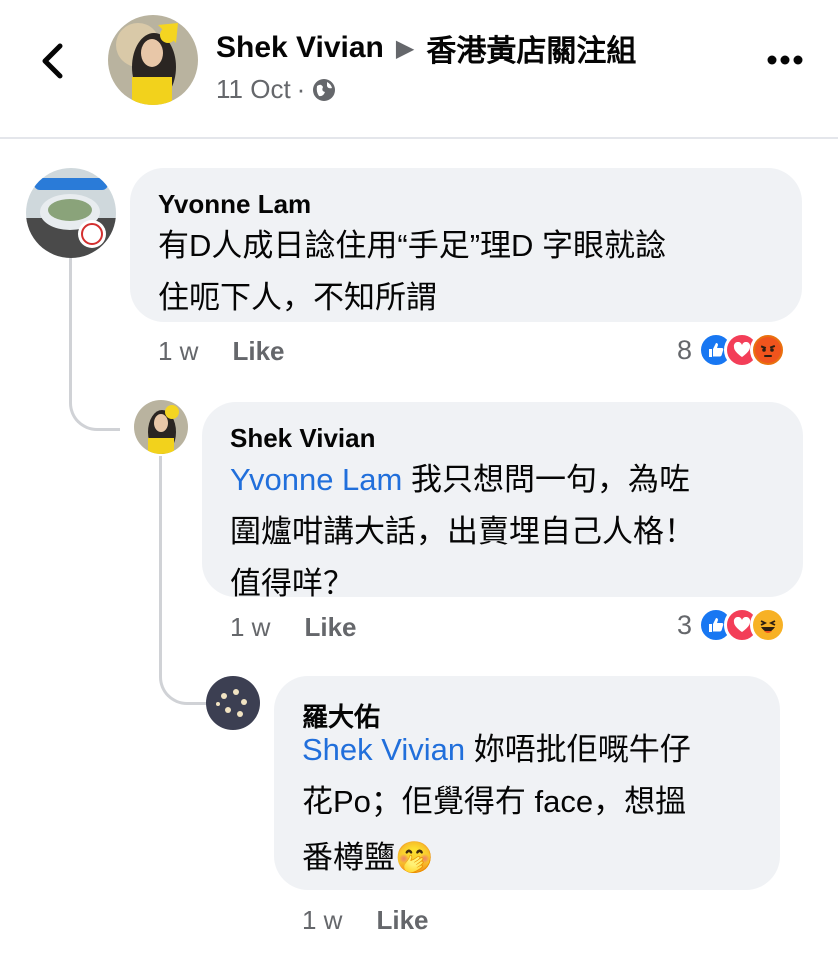 The image size is (838, 960). I want to click on post-header: Shek Vivian ▶ 香港黃店關注組 11 Oct ·, so click(419, 69).